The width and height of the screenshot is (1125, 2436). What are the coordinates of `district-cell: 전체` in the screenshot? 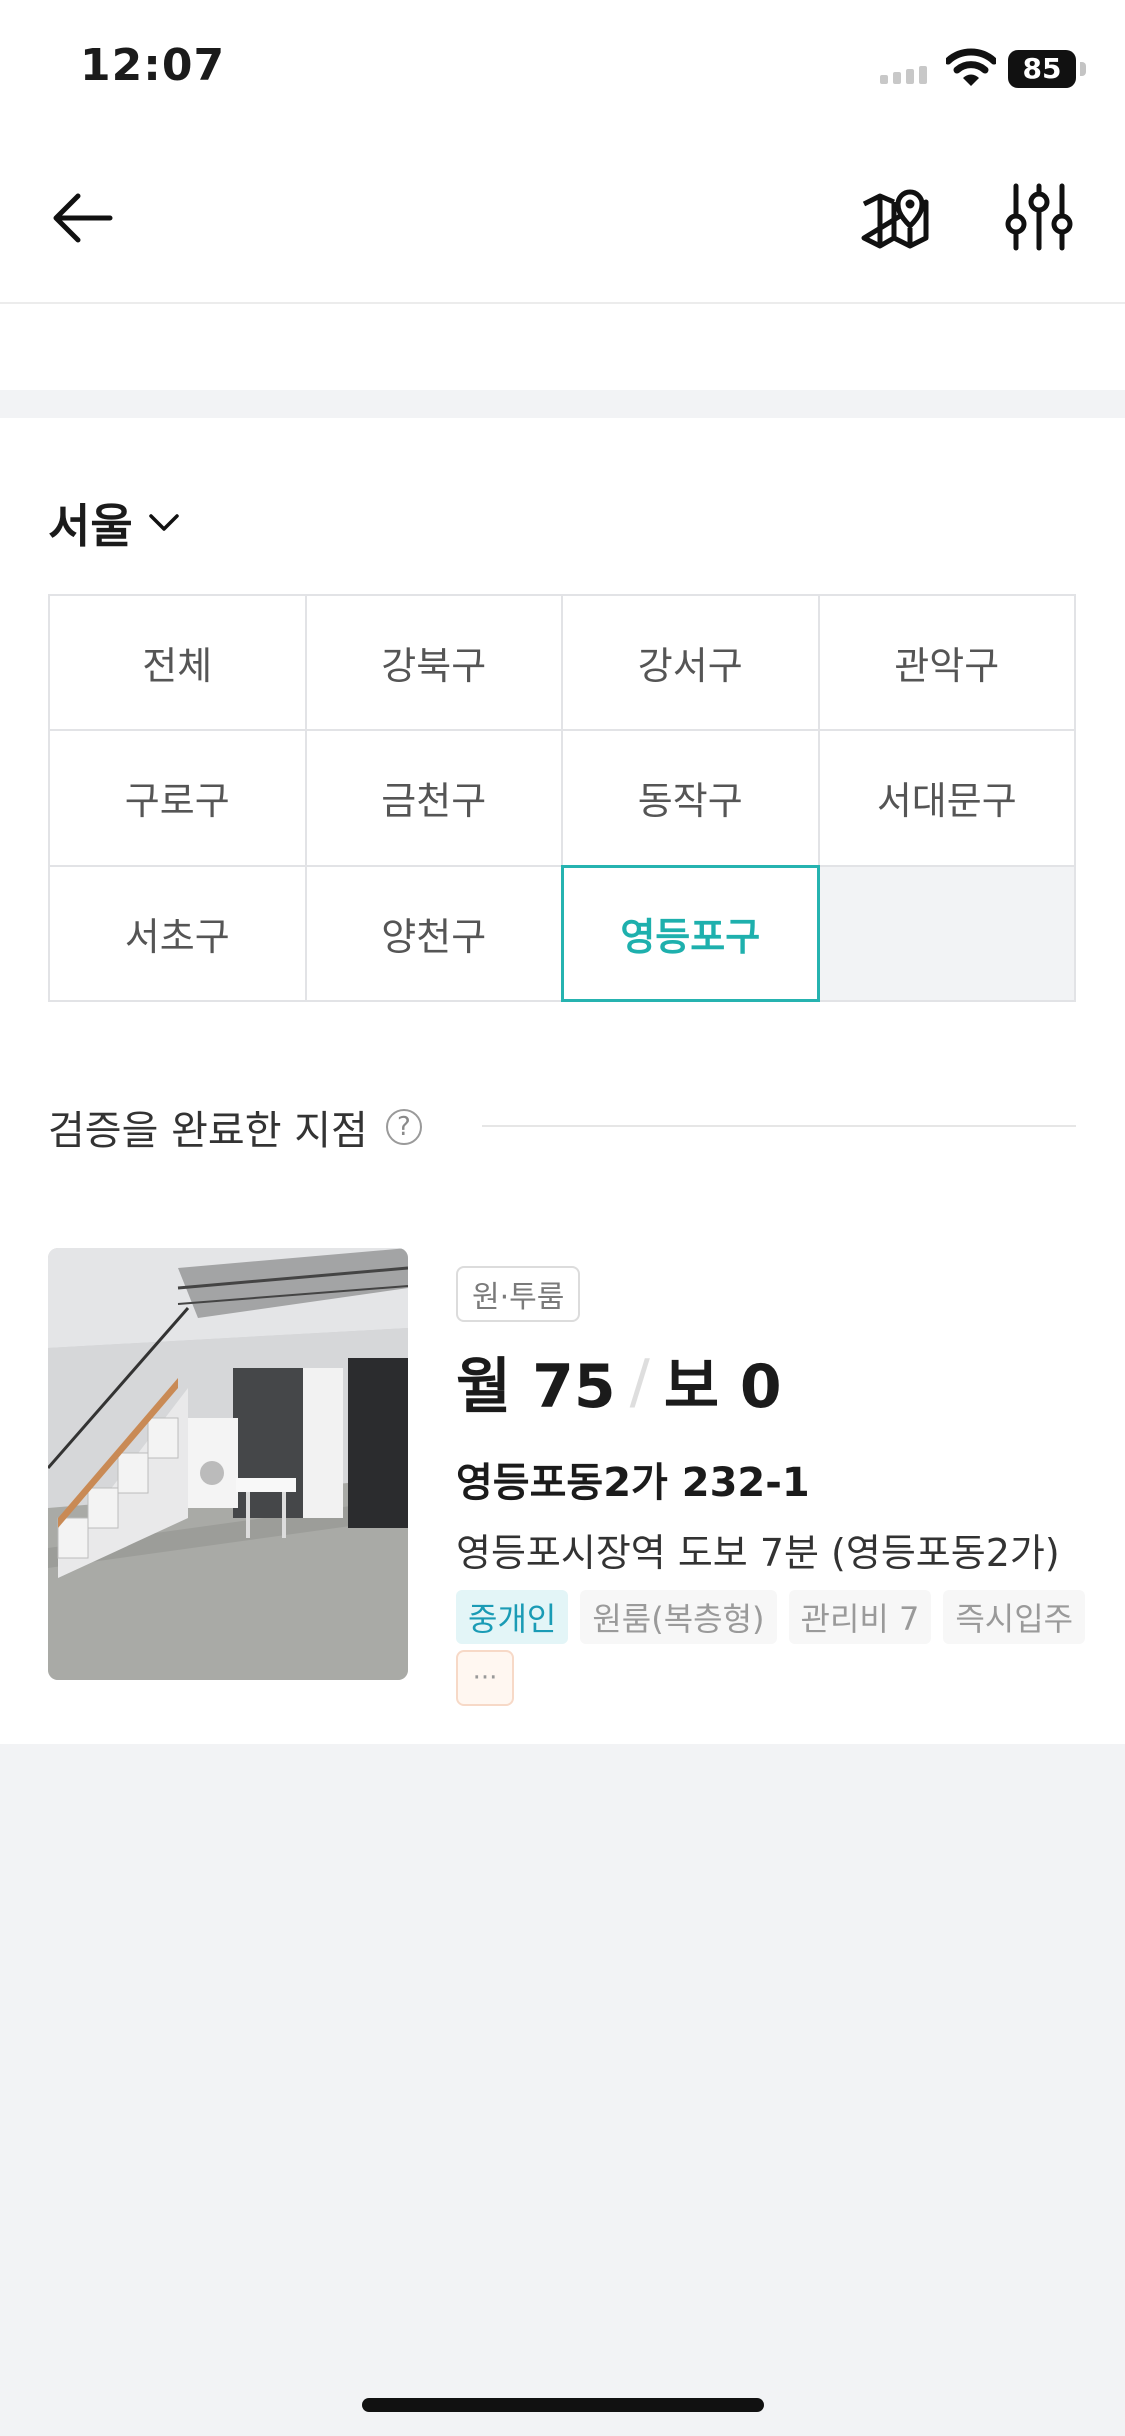 It's located at (178, 664).